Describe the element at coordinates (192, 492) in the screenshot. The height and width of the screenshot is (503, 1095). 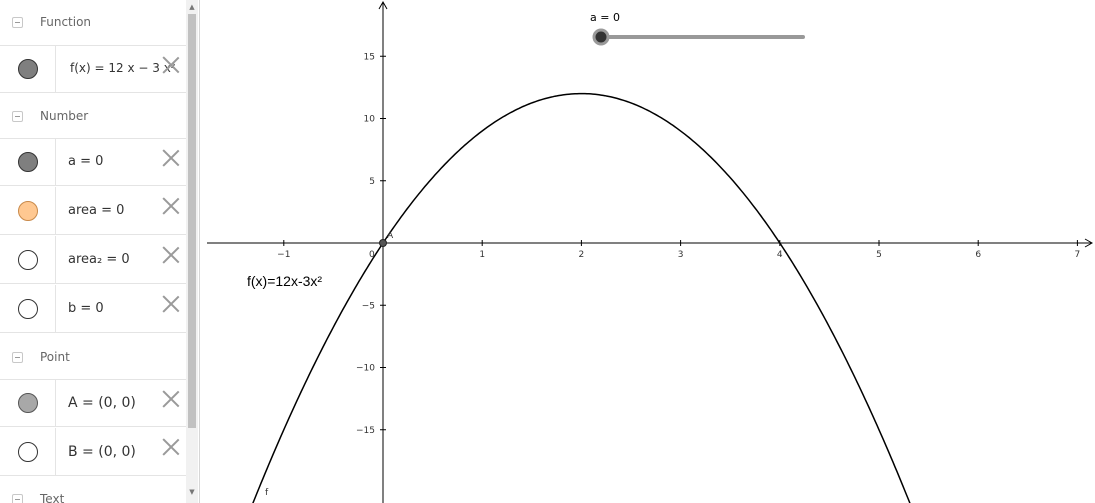
I see `scroll-down-icon: ▼` at that location.